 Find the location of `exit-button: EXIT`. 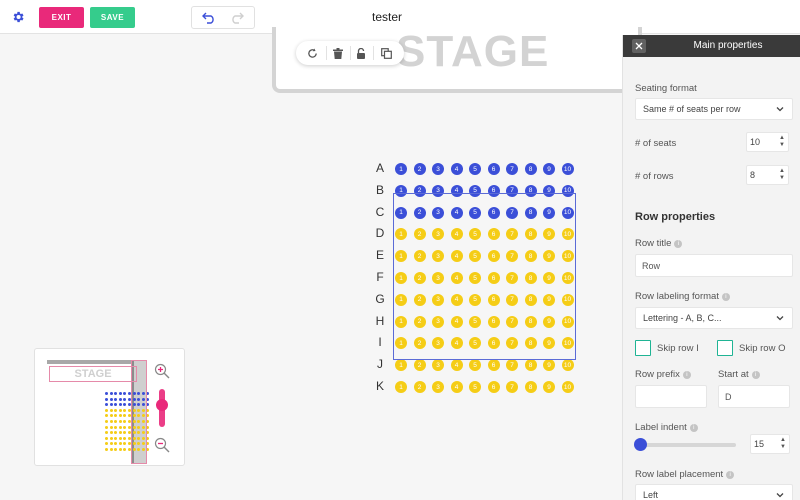

exit-button: EXIT is located at coordinates (61, 17).